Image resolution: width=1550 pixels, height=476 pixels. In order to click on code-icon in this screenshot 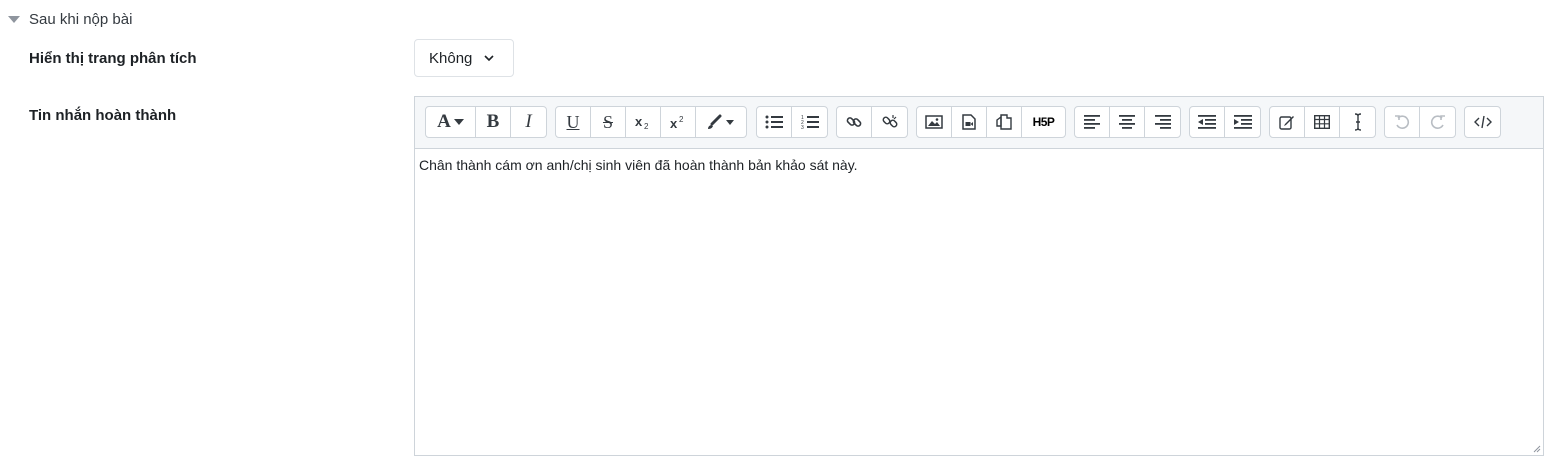, I will do `click(1482, 122)`.